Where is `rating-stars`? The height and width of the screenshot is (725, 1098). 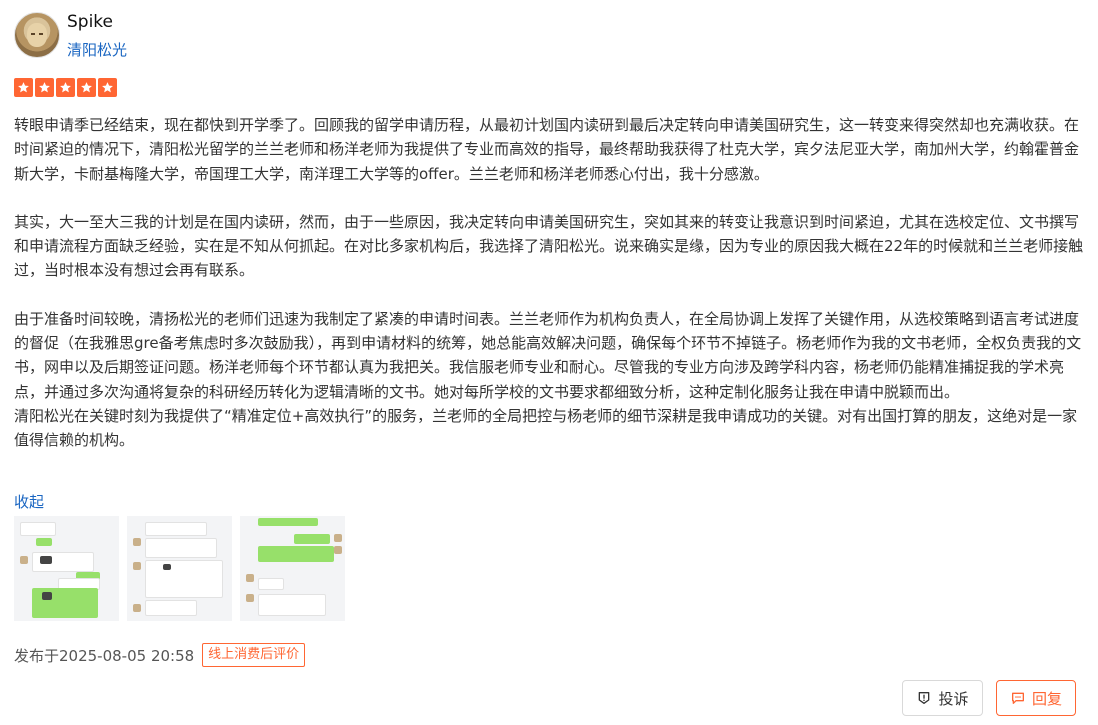
rating-stars is located at coordinates (65, 87).